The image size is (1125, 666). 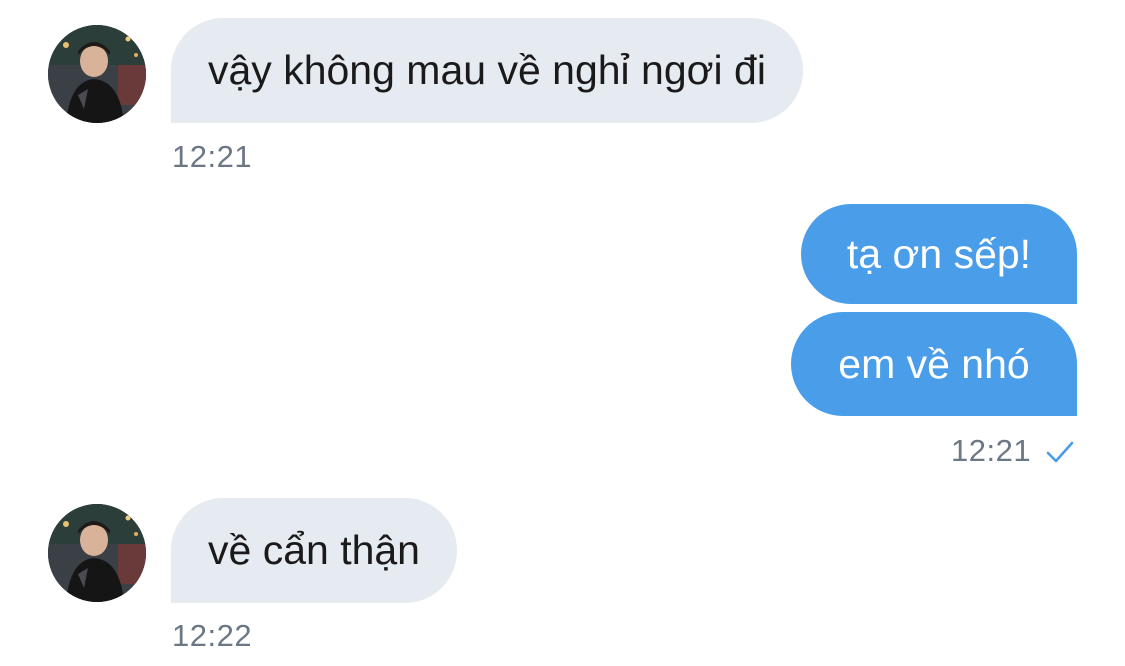 What do you see at coordinates (1060, 452) in the screenshot?
I see `checkmark-icon` at bounding box center [1060, 452].